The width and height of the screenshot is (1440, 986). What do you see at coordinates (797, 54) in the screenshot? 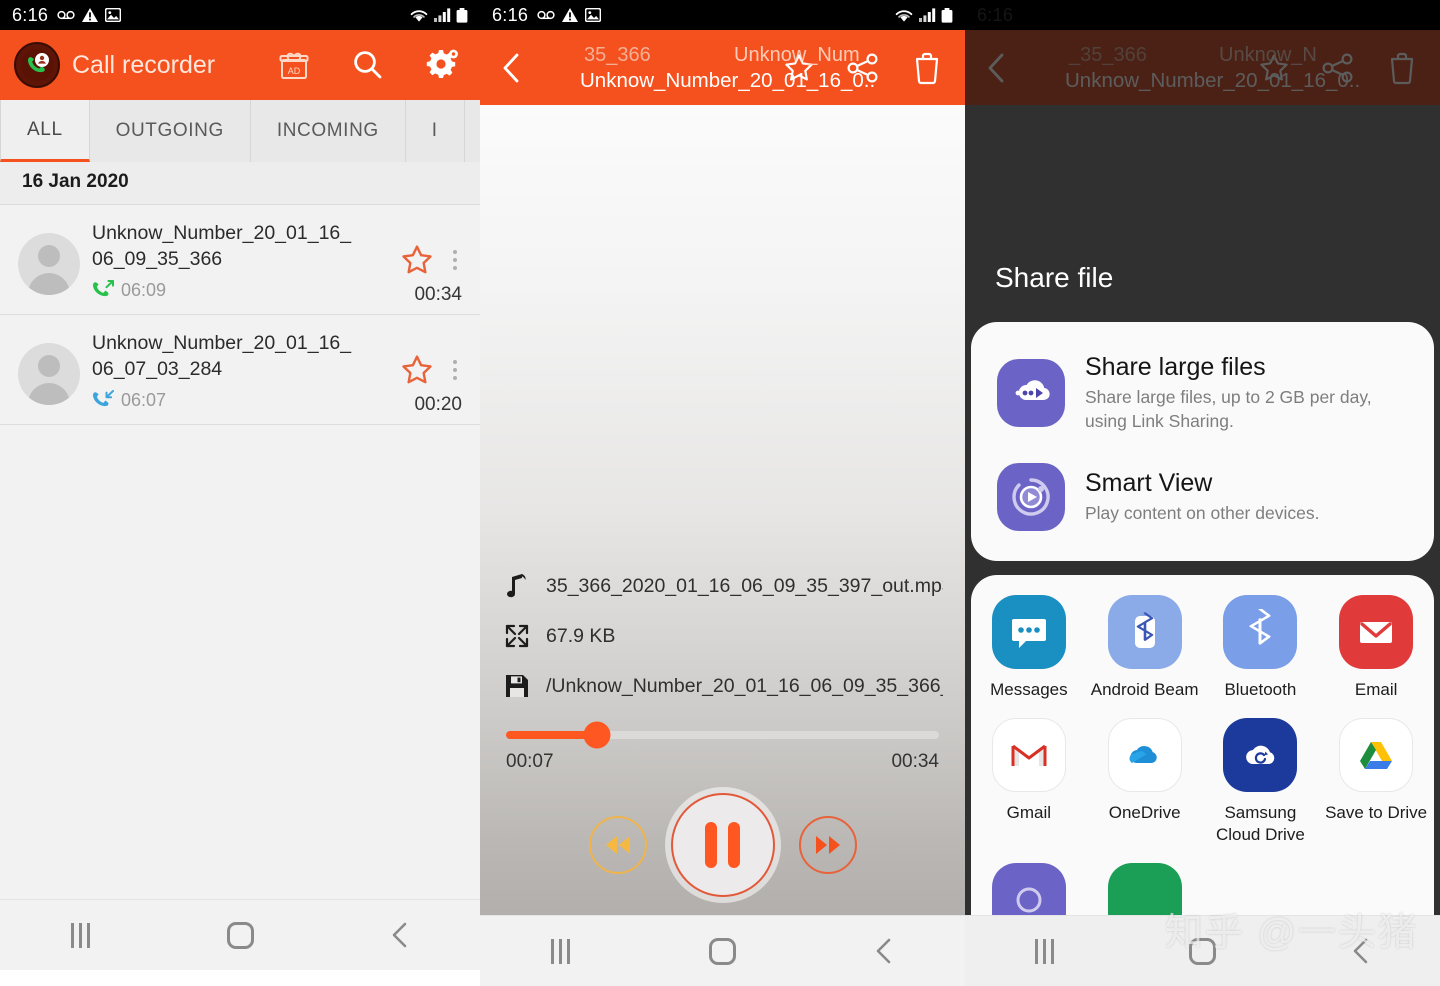
I see `player-title-ghost-right: Unknow_Num` at bounding box center [797, 54].